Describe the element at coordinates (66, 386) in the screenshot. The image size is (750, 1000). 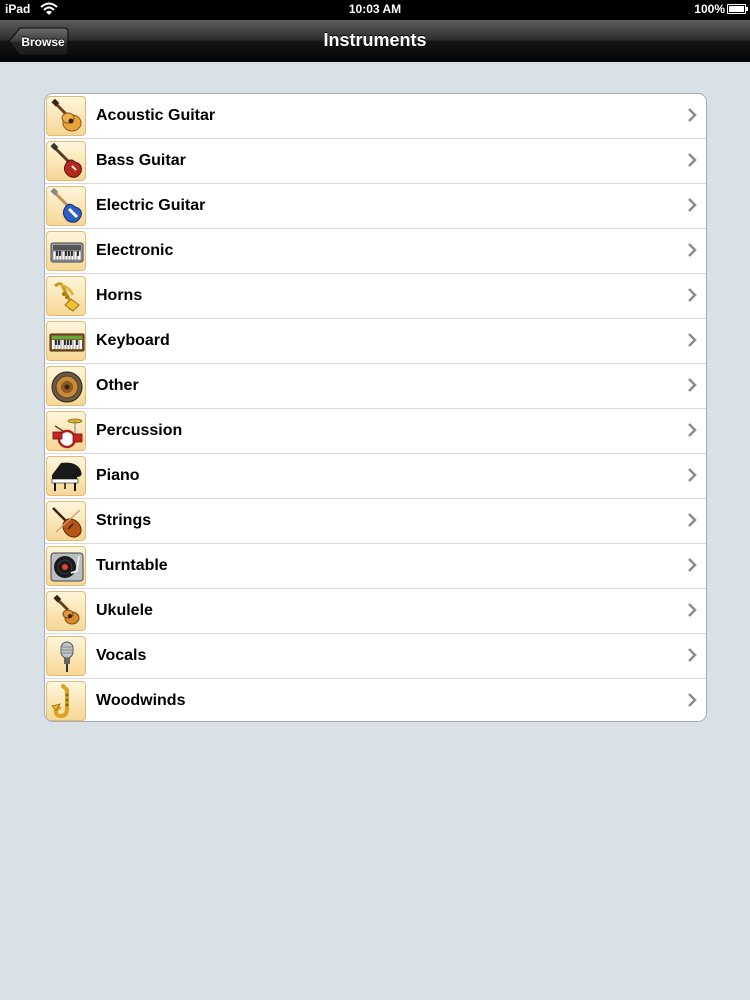
I see `speaker-icon` at that location.